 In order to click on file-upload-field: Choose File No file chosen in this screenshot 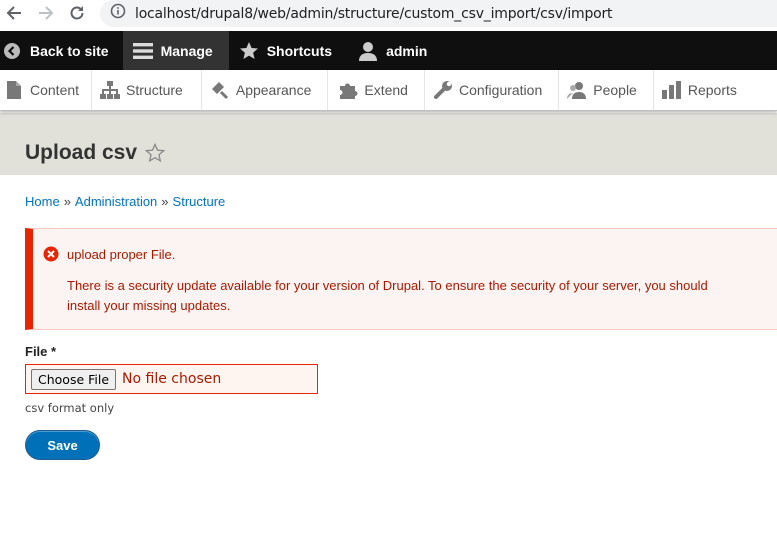, I will do `click(171, 379)`.